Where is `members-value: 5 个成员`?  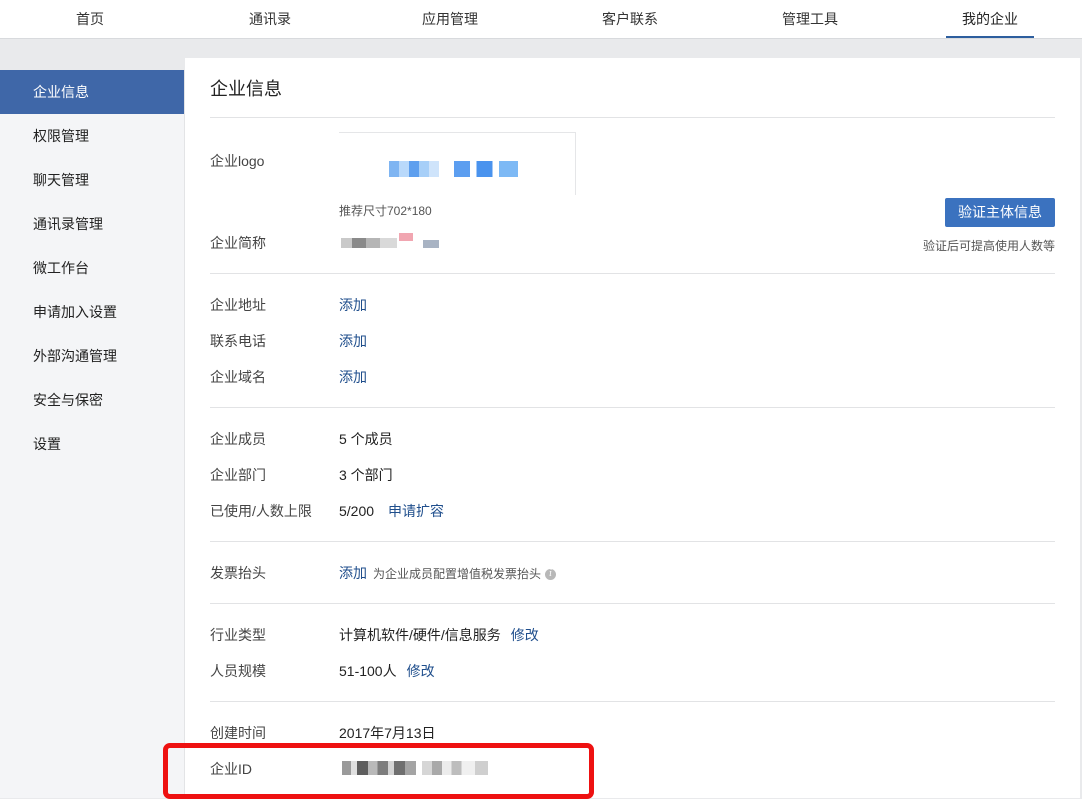 members-value: 5 个成员 is located at coordinates (366, 439).